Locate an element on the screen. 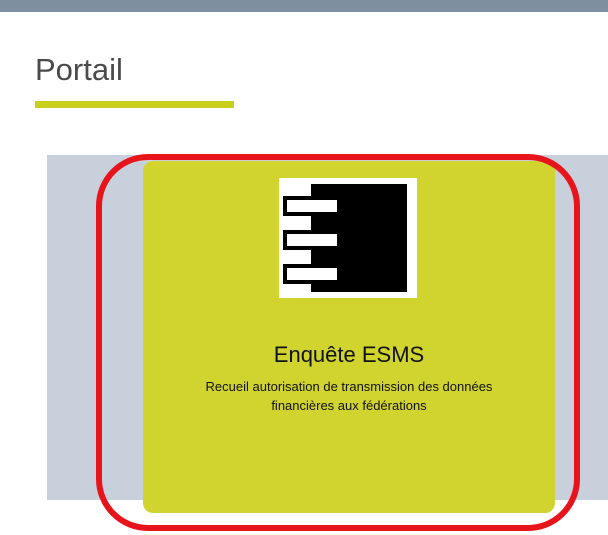 Image resolution: width=608 pixels, height=535 pixels. top-bar is located at coordinates (304, 6).